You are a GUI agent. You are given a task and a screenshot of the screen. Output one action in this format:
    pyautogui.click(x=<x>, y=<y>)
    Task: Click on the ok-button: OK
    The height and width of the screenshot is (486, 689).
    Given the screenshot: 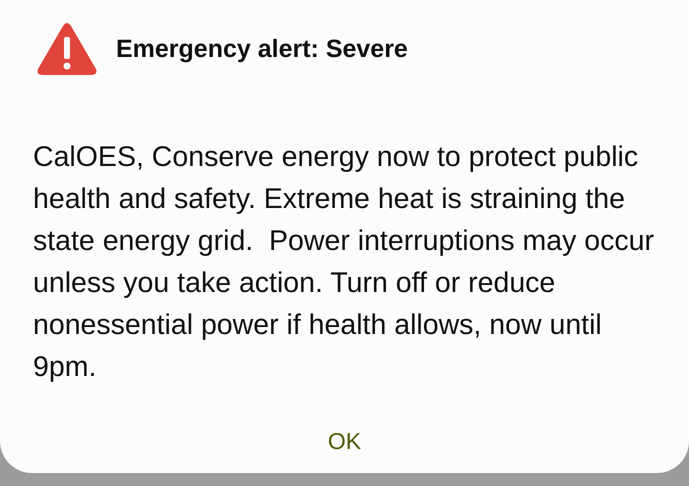 What is the action you would take?
    pyautogui.click(x=345, y=441)
    